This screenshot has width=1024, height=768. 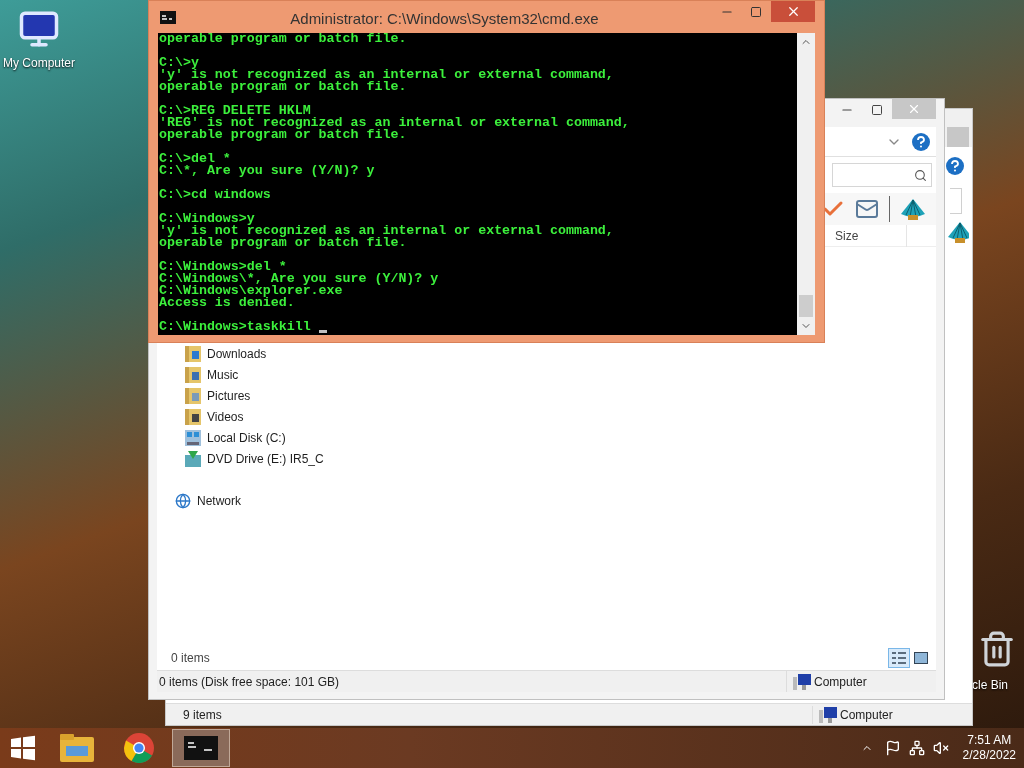 What do you see at coordinates (249, 682) in the screenshot?
I see `status-text: 0 items (Disk free space: 101 GB)` at bounding box center [249, 682].